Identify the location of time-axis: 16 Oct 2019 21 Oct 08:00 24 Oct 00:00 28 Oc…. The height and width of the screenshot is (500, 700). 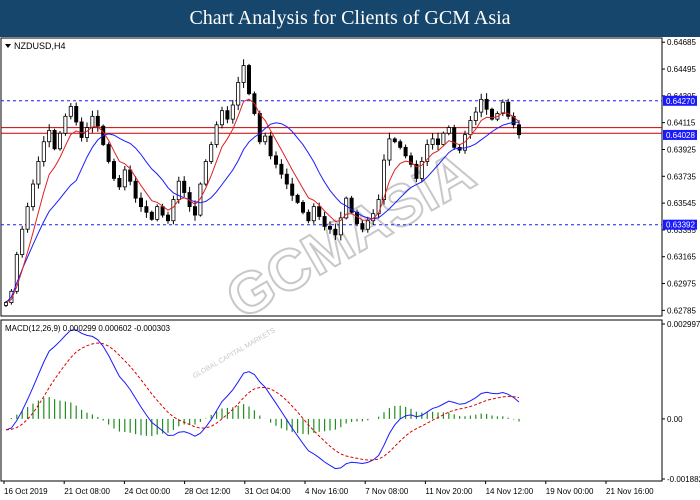
(328, 488).